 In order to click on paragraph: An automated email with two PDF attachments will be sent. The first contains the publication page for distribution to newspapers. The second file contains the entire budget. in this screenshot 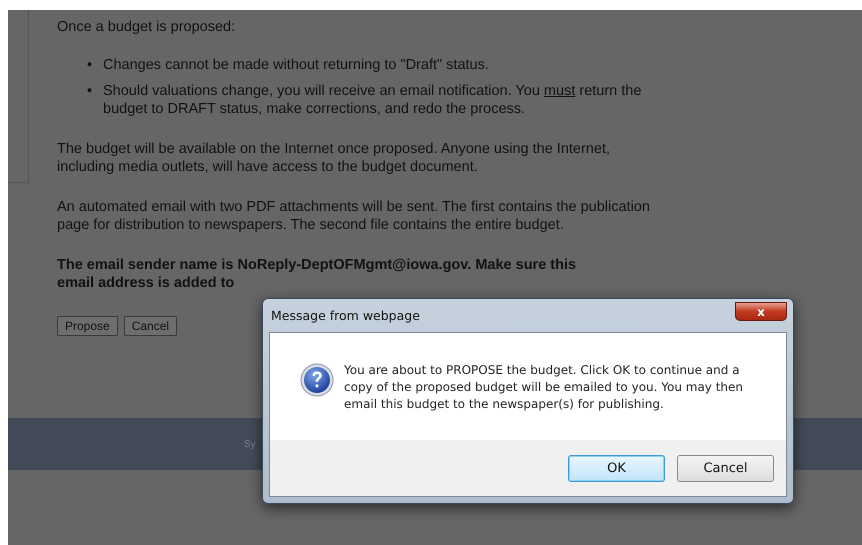, I will do `click(354, 216)`.